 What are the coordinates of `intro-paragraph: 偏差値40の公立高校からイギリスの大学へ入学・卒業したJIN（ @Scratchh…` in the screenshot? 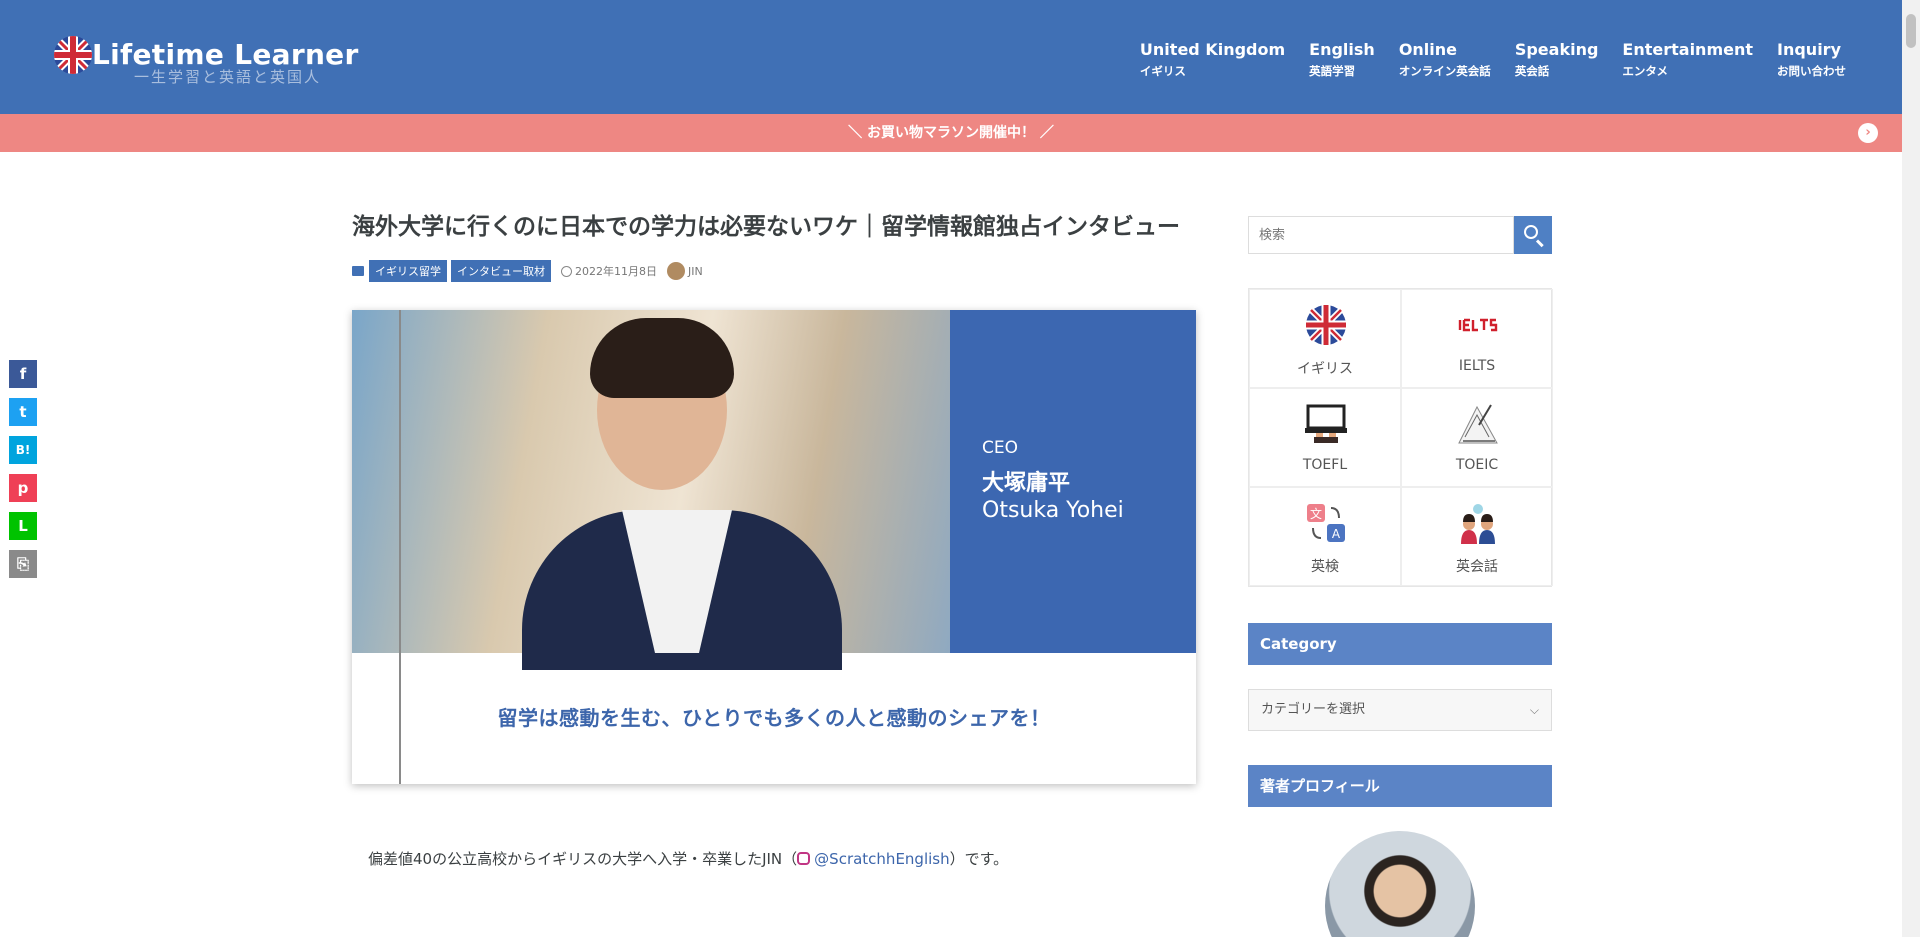 It's located at (688, 859).